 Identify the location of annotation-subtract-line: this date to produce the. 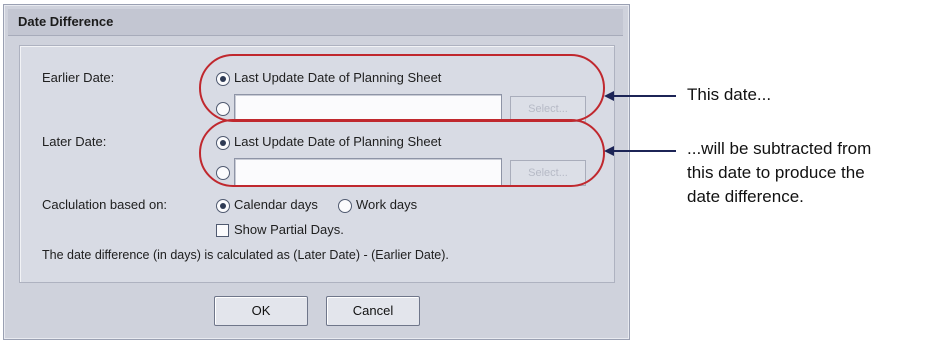
(776, 172).